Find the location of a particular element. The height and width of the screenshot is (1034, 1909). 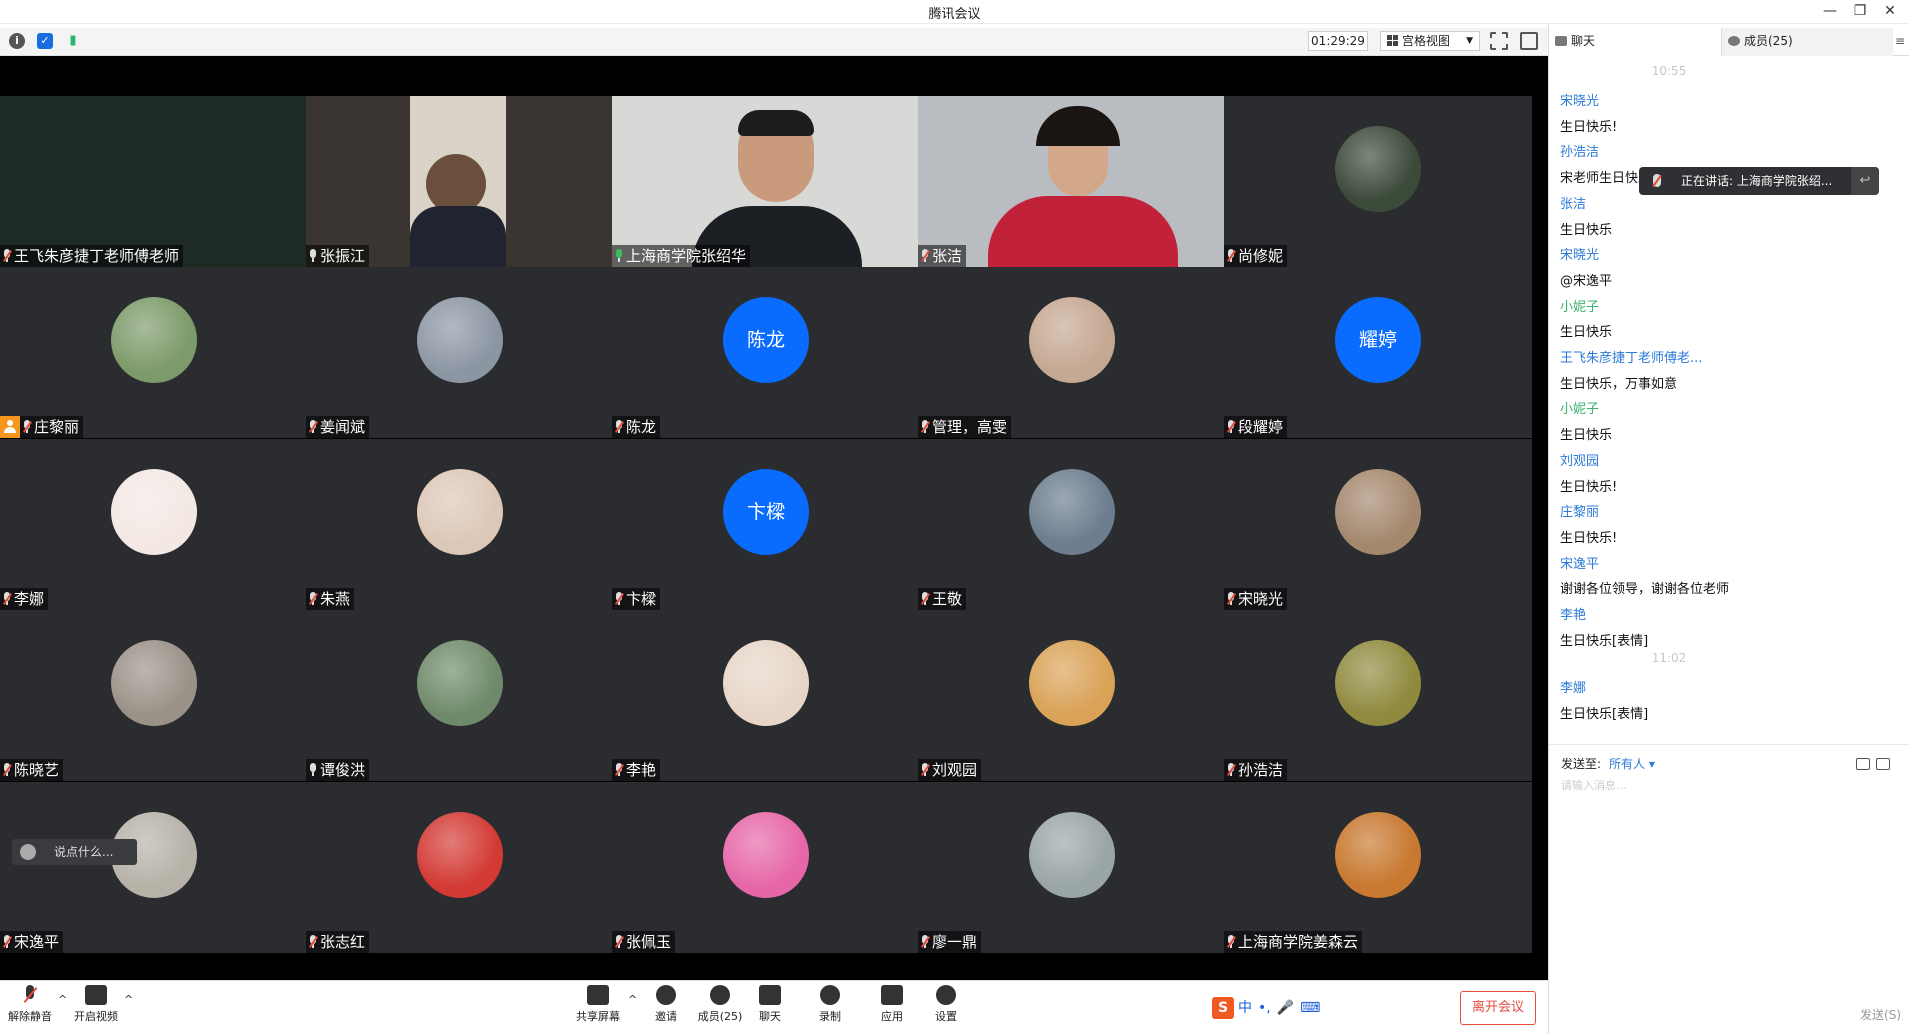

participant-tile: 张志红 is located at coordinates (460, 867).